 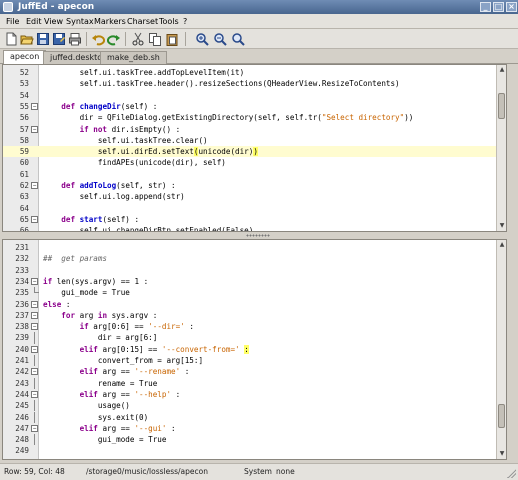 What do you see at coordinates (254, 326) in the screenshot?
I see `code-line: 238− if arg[0:6] == '--dir=' :` at bounding box center [254, 326].